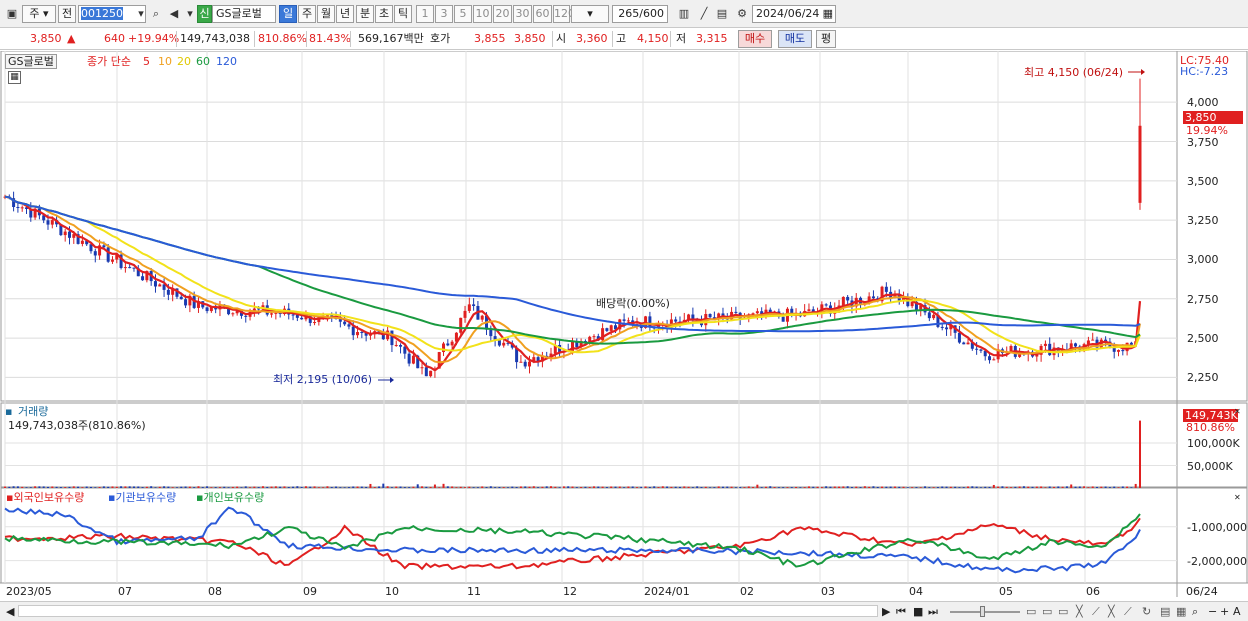 The height and width of the screenshot is (621, 1248). I want to click on grid-icon: ▦, so click(1181, 611).